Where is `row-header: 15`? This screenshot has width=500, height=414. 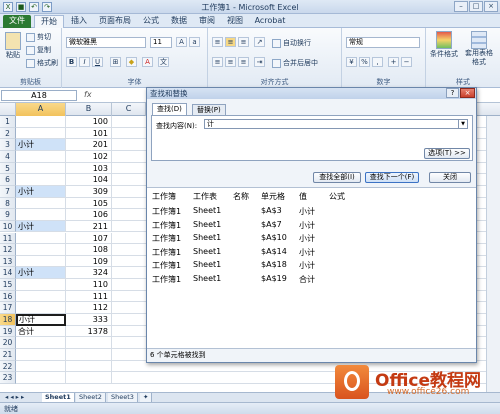 row-header: 15 is located at coordinates (8, 285).